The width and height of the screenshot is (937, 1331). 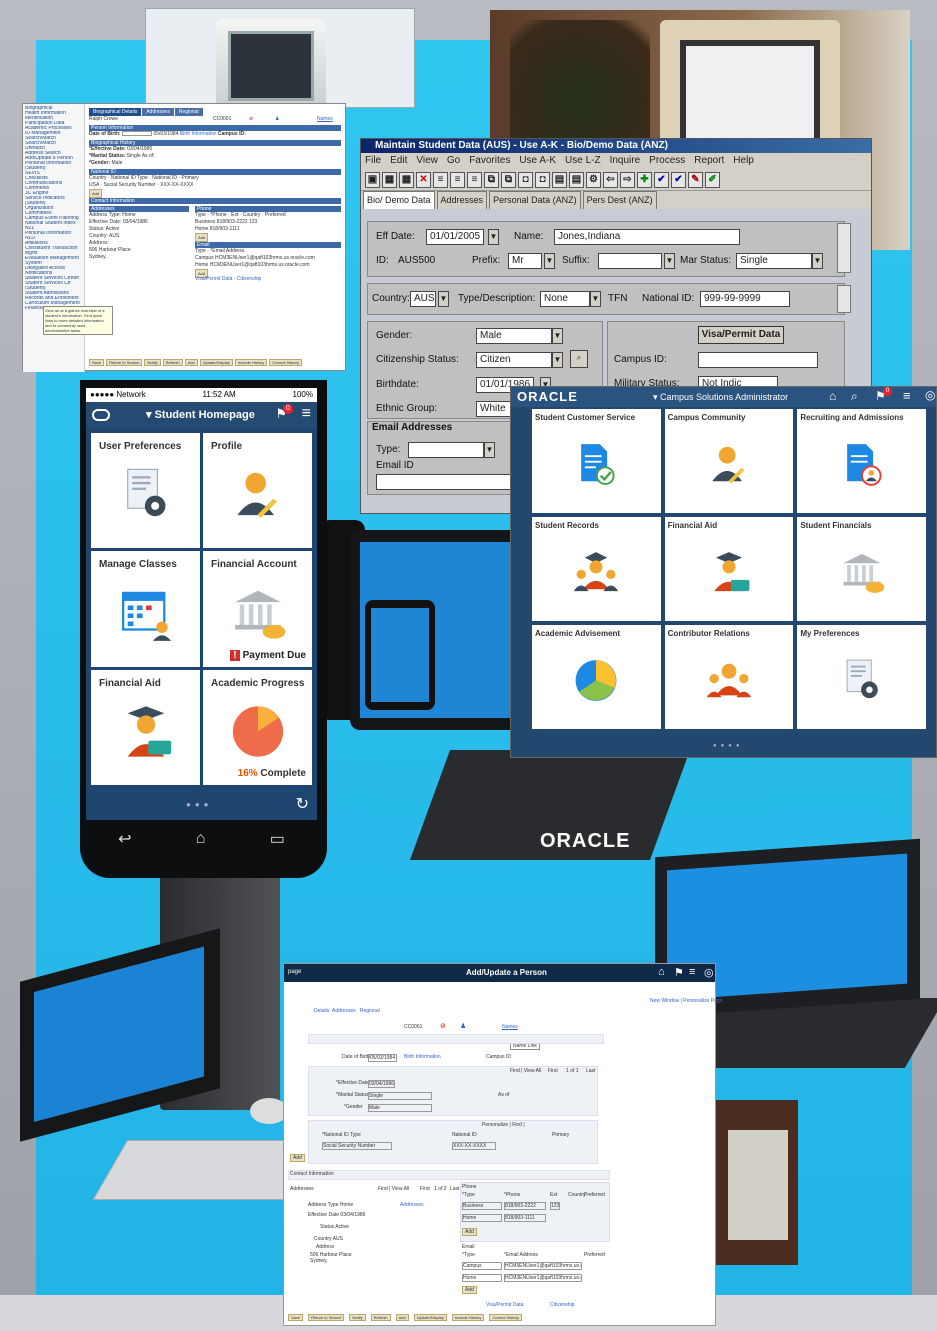 I want to click on list3-icon: ≡, so click(x=474, y=180).